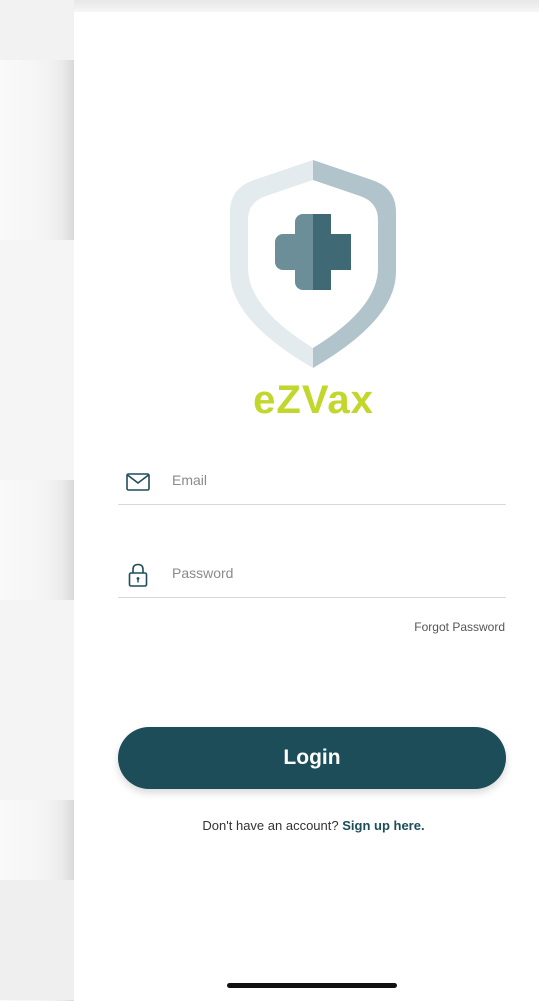 The width and height of the screenshot is (539, 1001). I want to click on email-field-row, so click(312, 482).